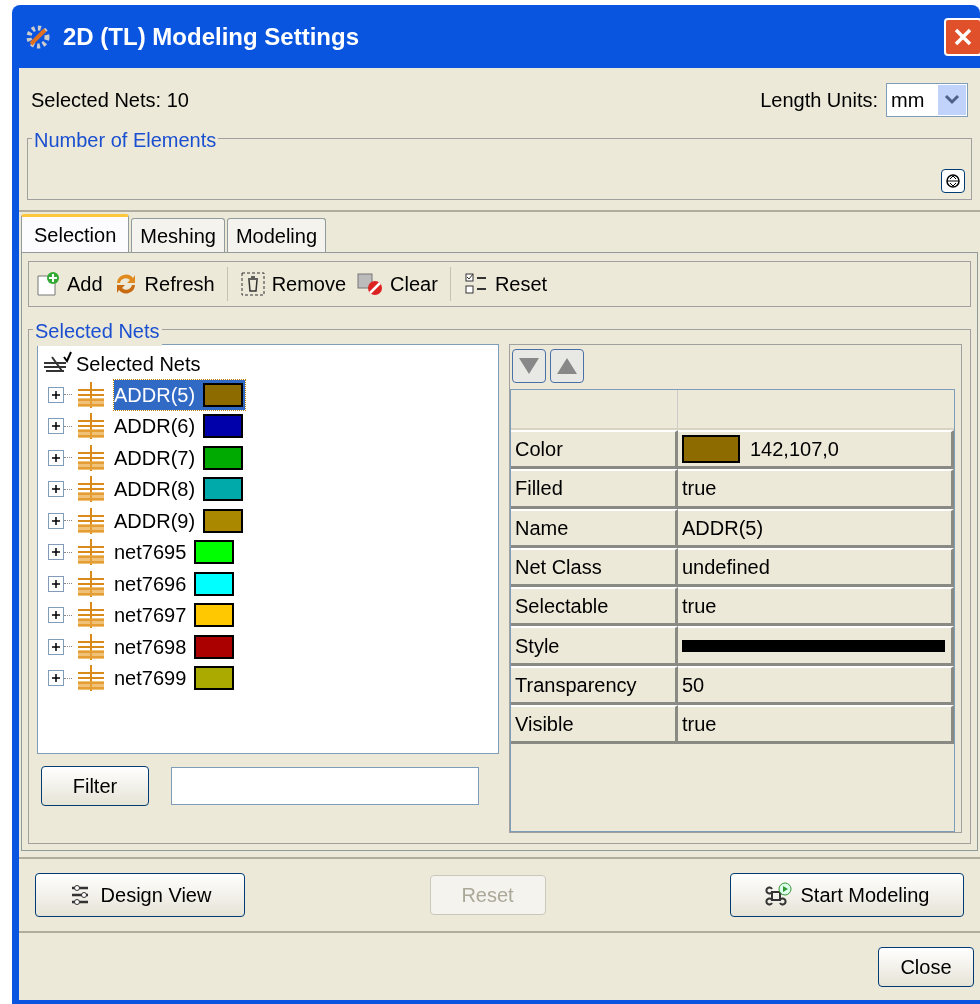 This screenshot has width=980, height=1004. What do you see at coordinates (175, 678) in the screenshot?
I see `tree-item: net7699` at bounding box center [175, 678].